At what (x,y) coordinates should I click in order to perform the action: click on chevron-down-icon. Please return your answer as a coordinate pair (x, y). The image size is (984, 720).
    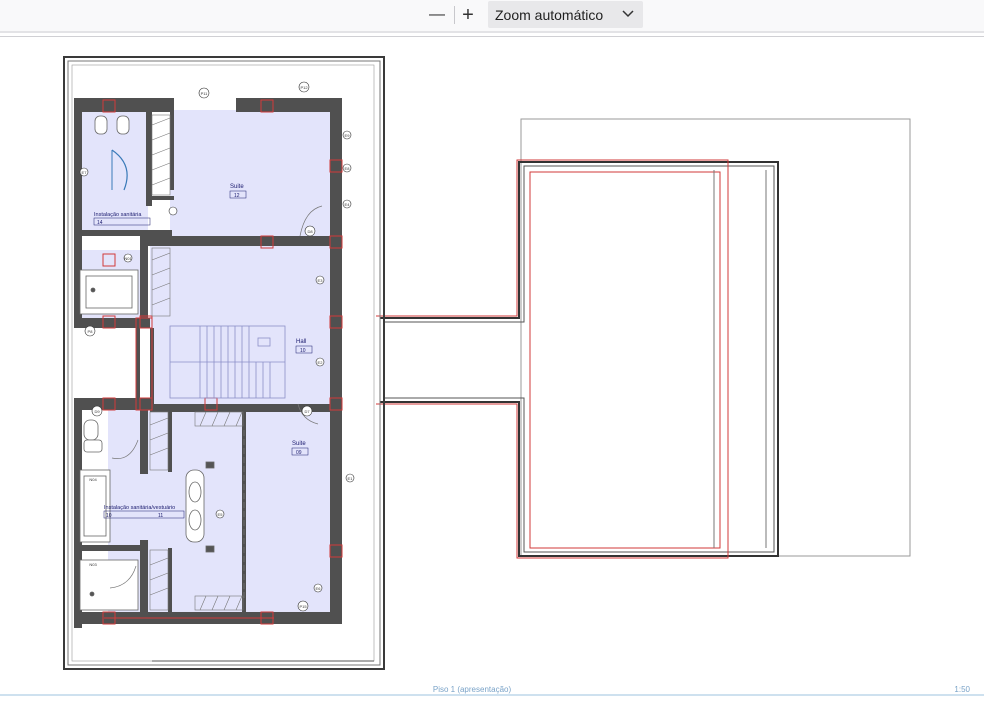
    Looking at the image, I should click on (628, 14).